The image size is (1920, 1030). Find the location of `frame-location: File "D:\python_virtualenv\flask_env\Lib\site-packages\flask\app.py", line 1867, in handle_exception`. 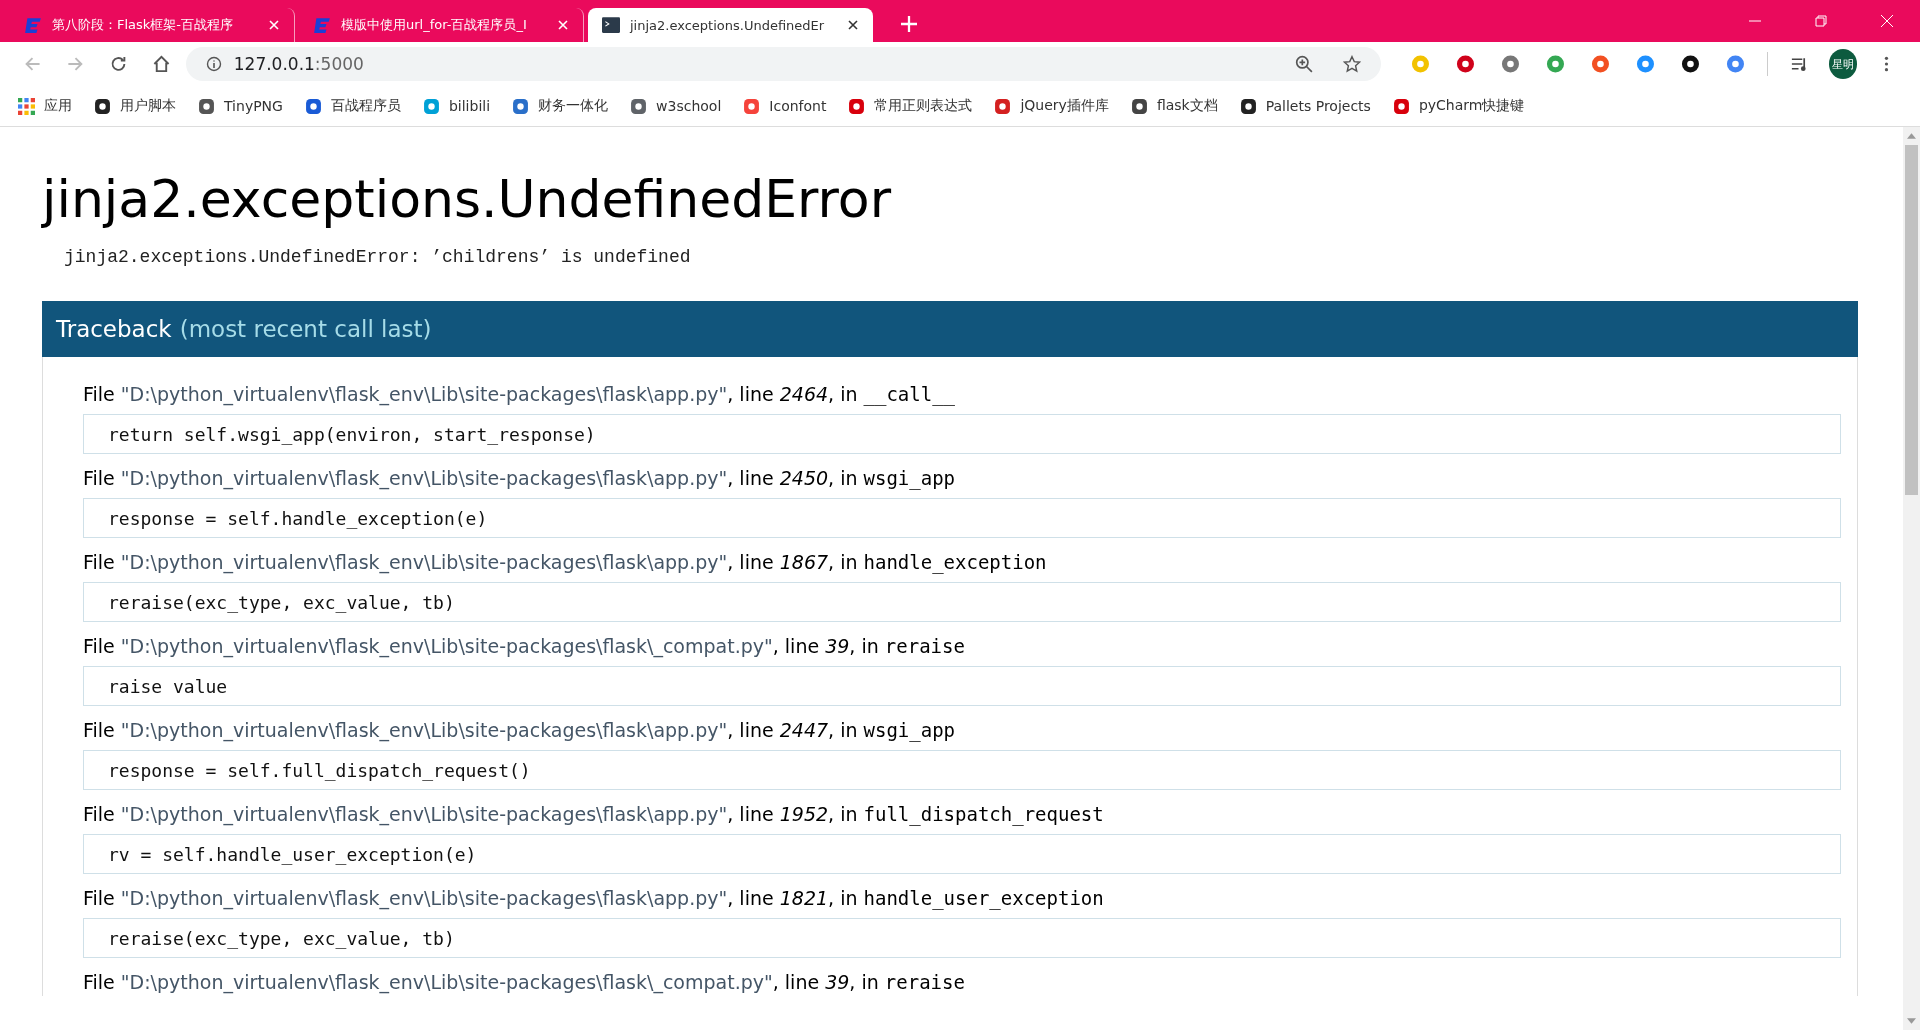

frame-location: File "D:\python_virtualenv\flask_env\Lib\site-packages\flask\app.py", line 1867, in handle_exception is located at coordinates (565, 563).